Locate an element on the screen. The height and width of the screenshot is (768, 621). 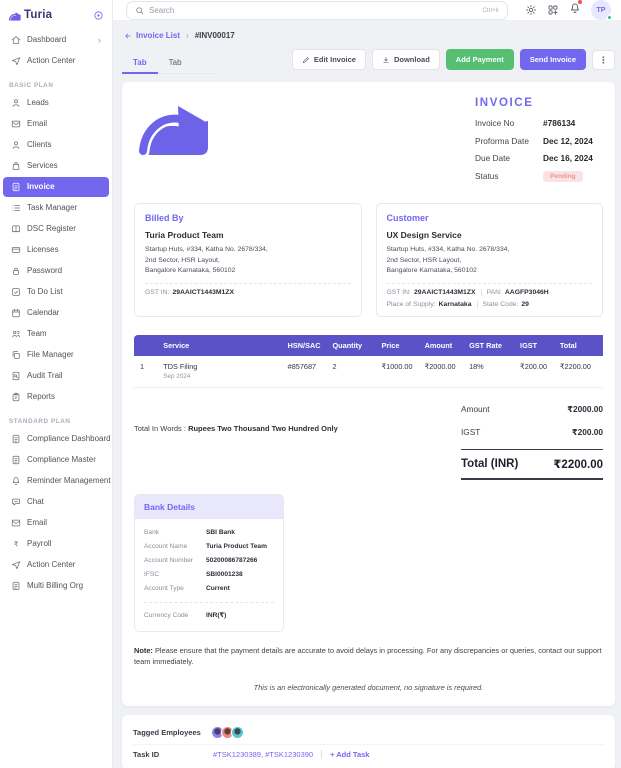
sidebar-item-compliance-master: Compliance Master is located at coordinates (56, 460).